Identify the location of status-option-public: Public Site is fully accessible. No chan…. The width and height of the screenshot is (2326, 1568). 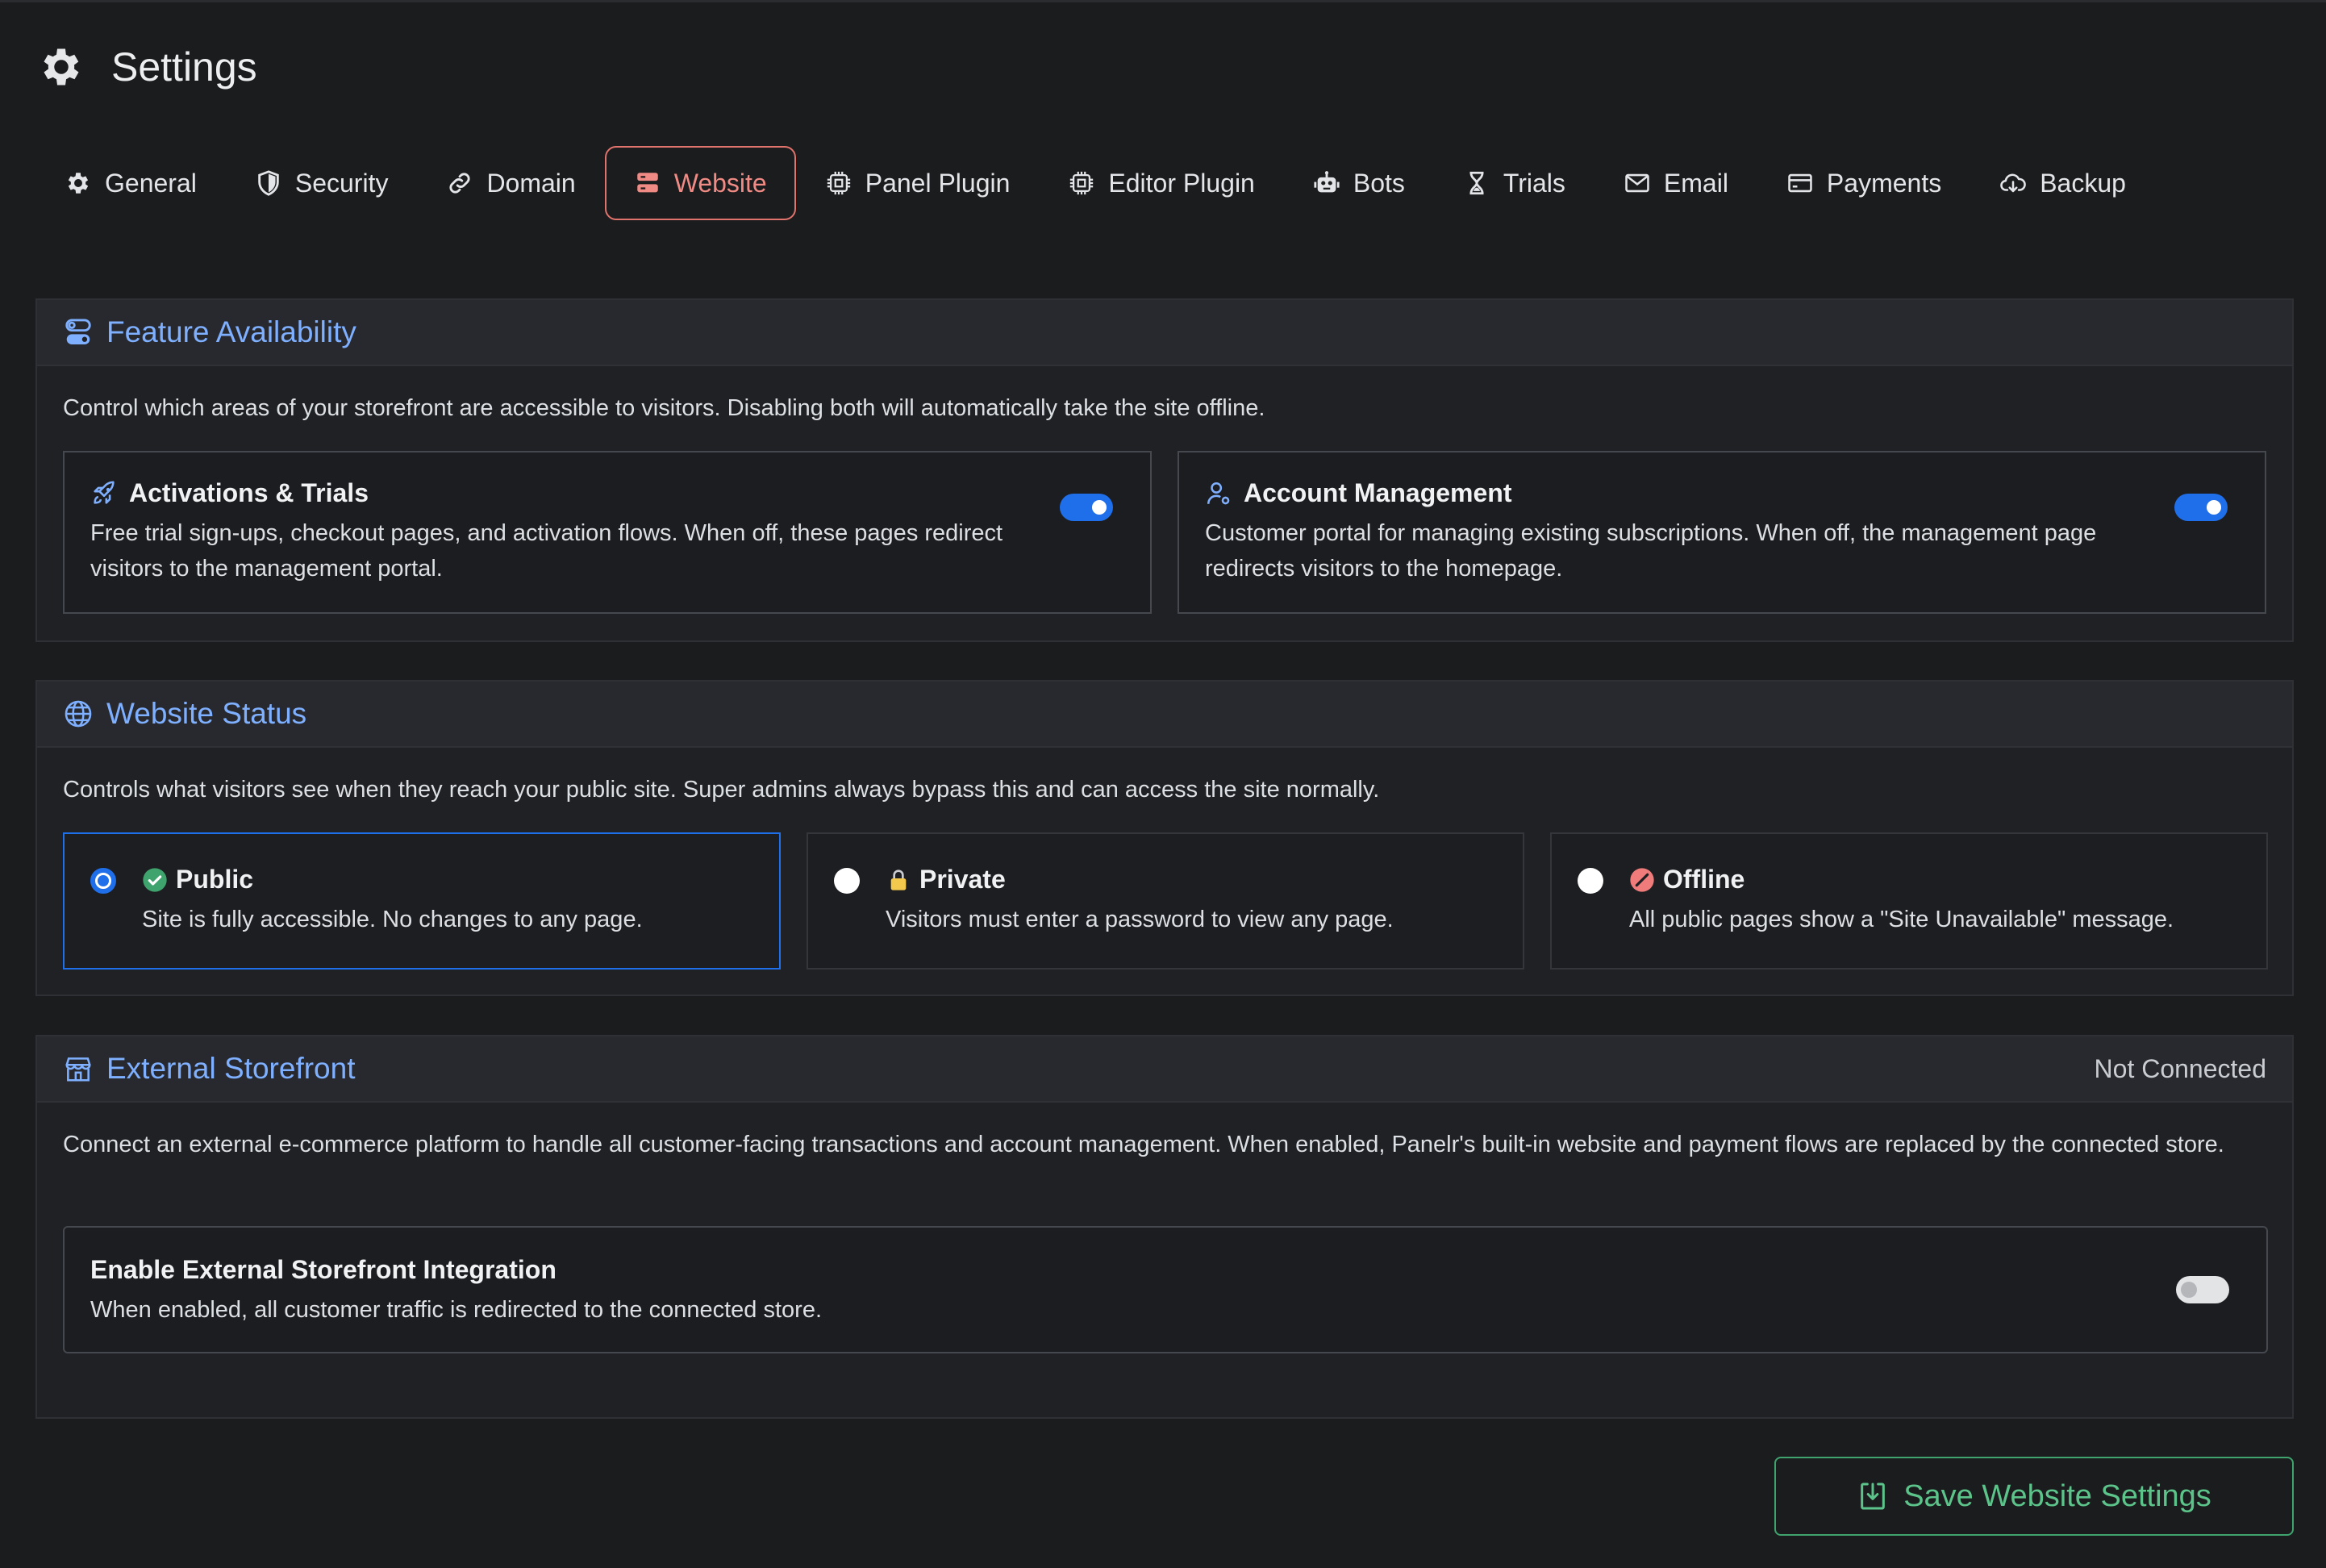
(422, 901).